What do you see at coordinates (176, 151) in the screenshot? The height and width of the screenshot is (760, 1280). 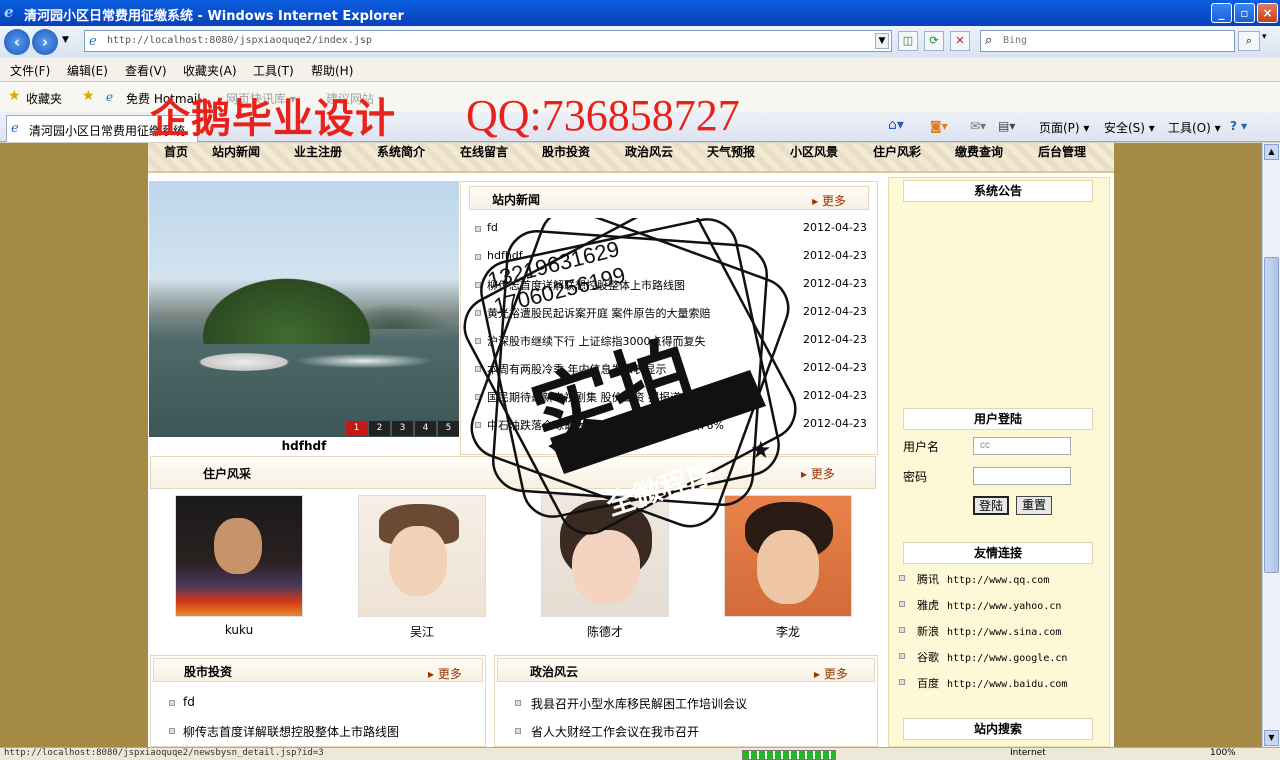 I see `nav-home: 首页` at bounding box center [176, 151].